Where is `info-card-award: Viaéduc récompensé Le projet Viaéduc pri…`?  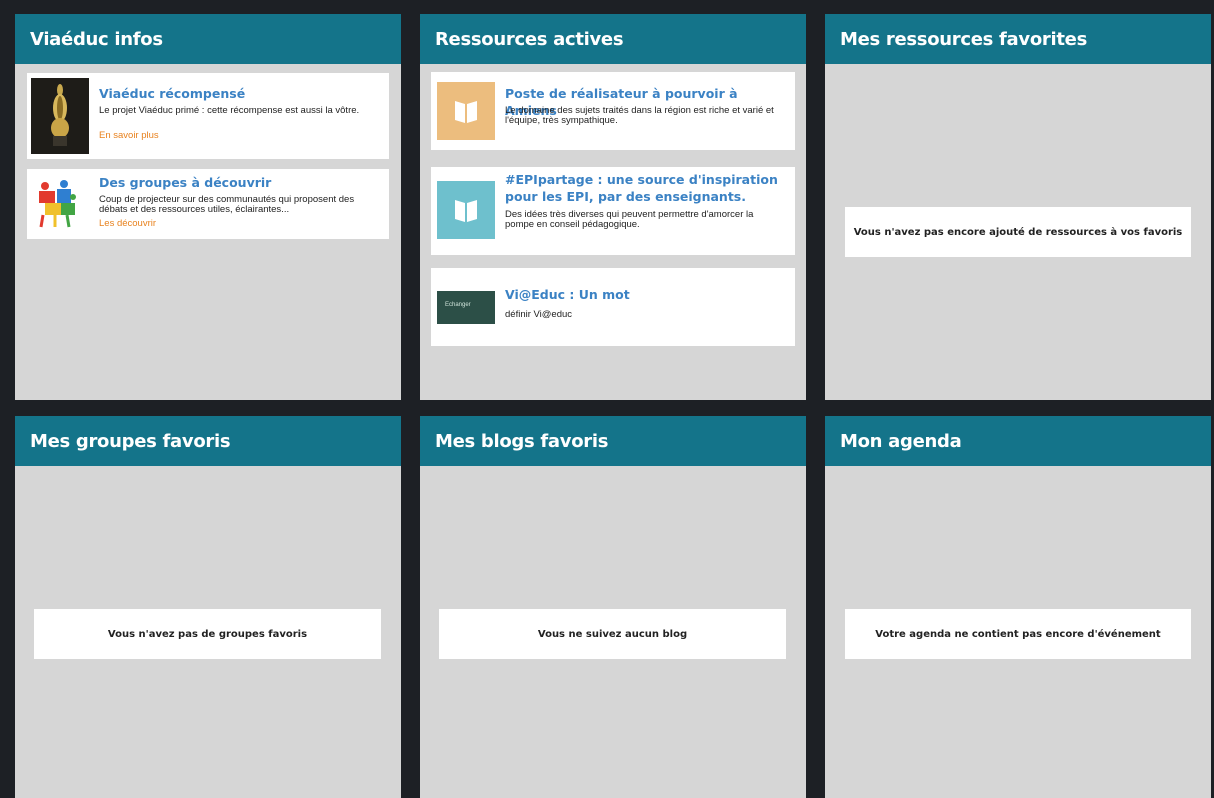 info-card-award: Viaéduc récompensé Le projet Viaéduc pri… is located at coordinates (208, 116).